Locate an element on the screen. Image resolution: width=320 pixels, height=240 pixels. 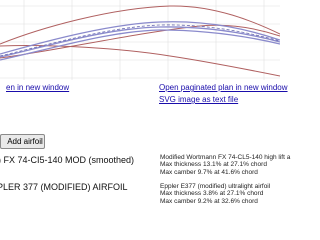
airfoil-2-camber: Max camber 9.2% at 32.6% chord is located at coordinates (209, 201).